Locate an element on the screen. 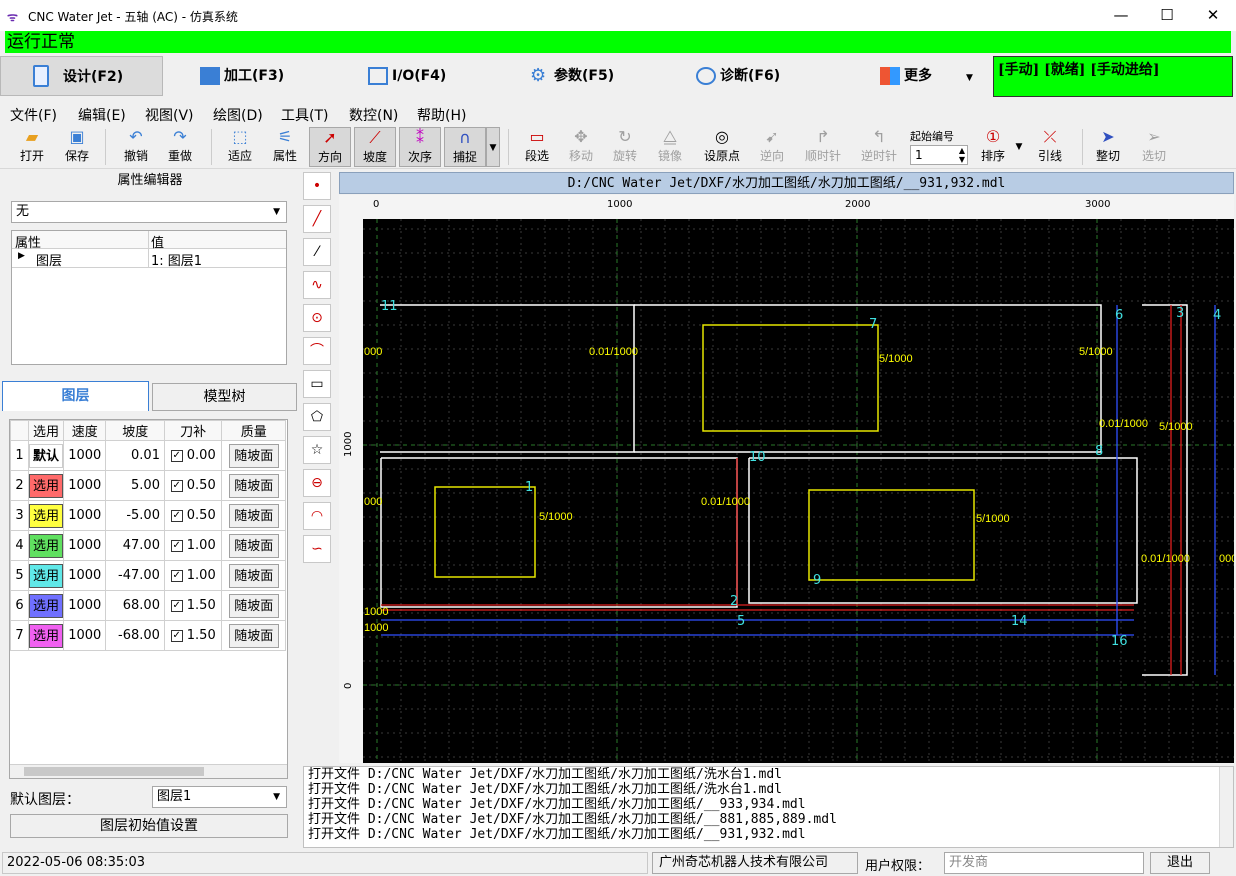 The width and height of the screenshot is (1236, 876). menu-draw: 绘图(D) is located at coordinates (238, 115).